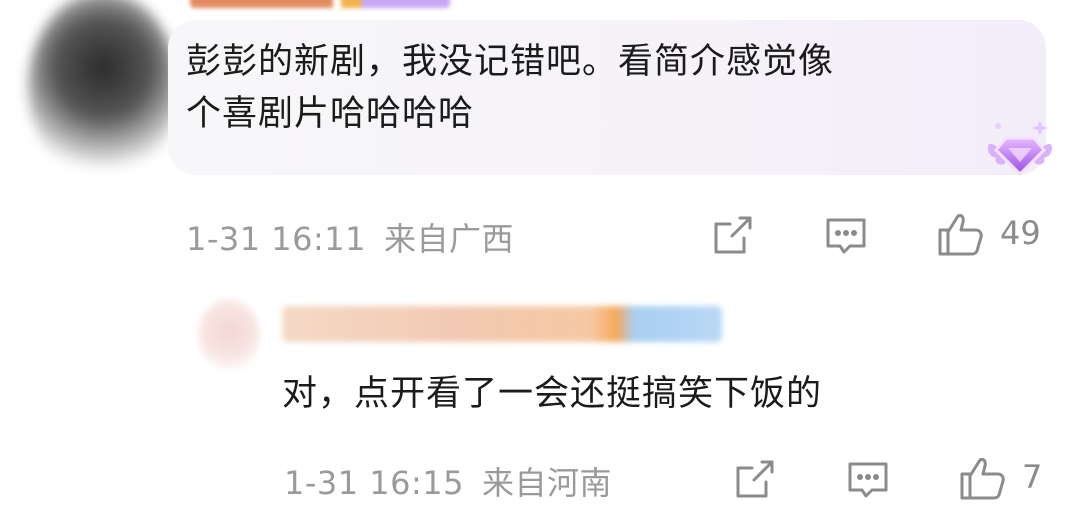 Image resolution: width=1080 pixels, height=531 pixels. Describe the element at coordinates (1020, 148) in the screenshot. I see `diamond-badge-icon` at that location.